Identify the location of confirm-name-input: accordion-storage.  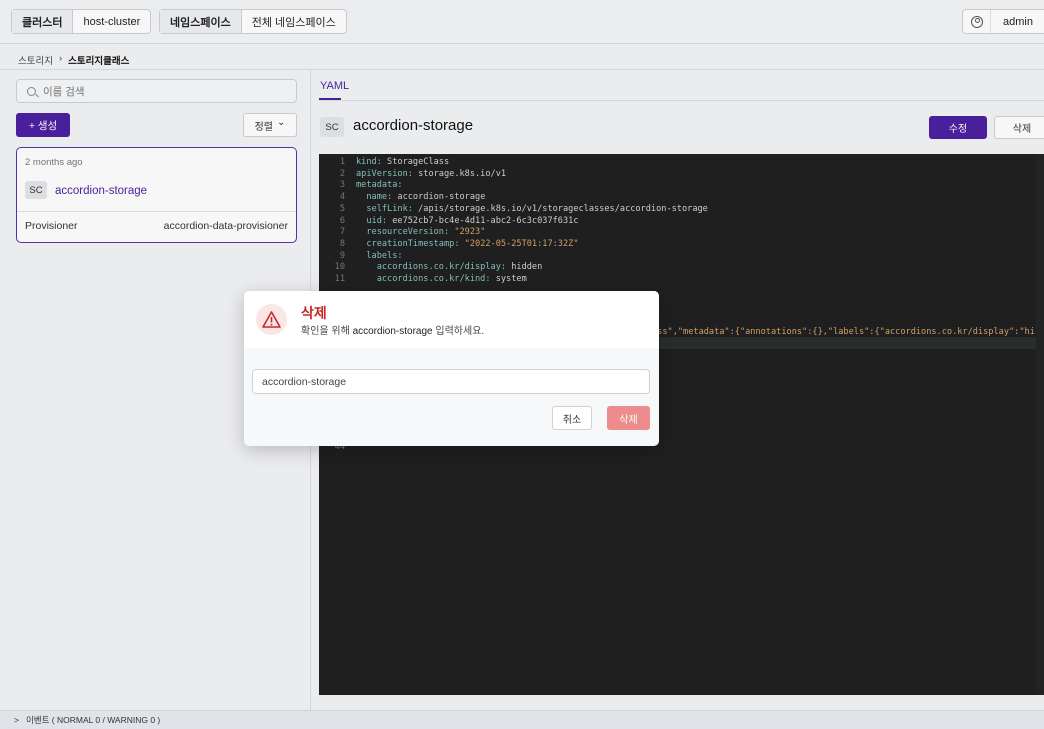
(451, 381).